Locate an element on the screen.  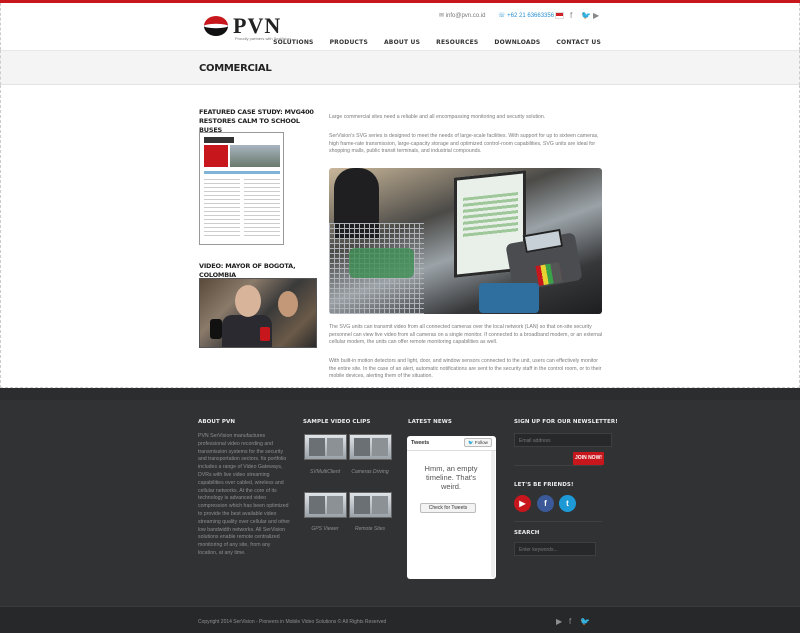
page-title-bar: COMMERCIAL is located at coordinates (400, 67).